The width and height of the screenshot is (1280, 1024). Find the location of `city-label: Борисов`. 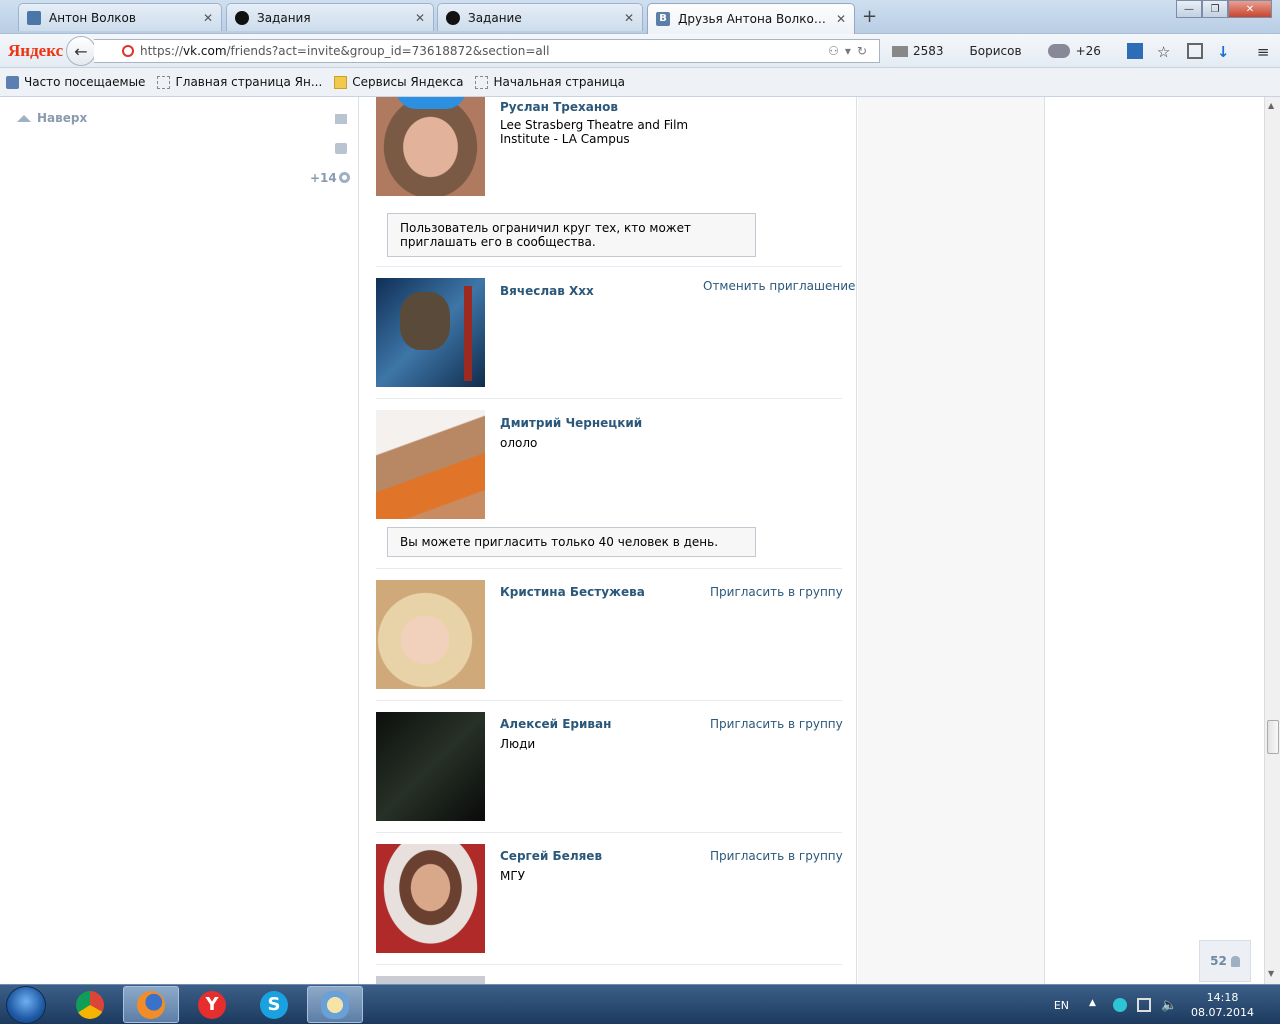

city-label: Борисов is located at coordinates (995, 51).